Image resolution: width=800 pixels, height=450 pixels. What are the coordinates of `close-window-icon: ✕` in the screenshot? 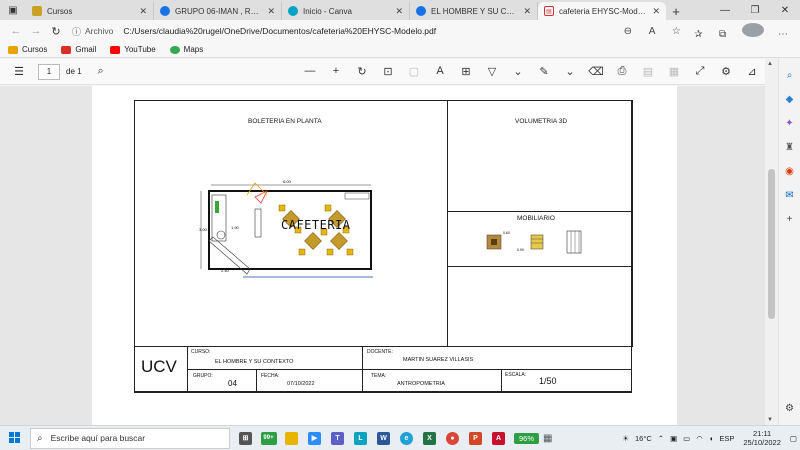 It's located at (785, 10).